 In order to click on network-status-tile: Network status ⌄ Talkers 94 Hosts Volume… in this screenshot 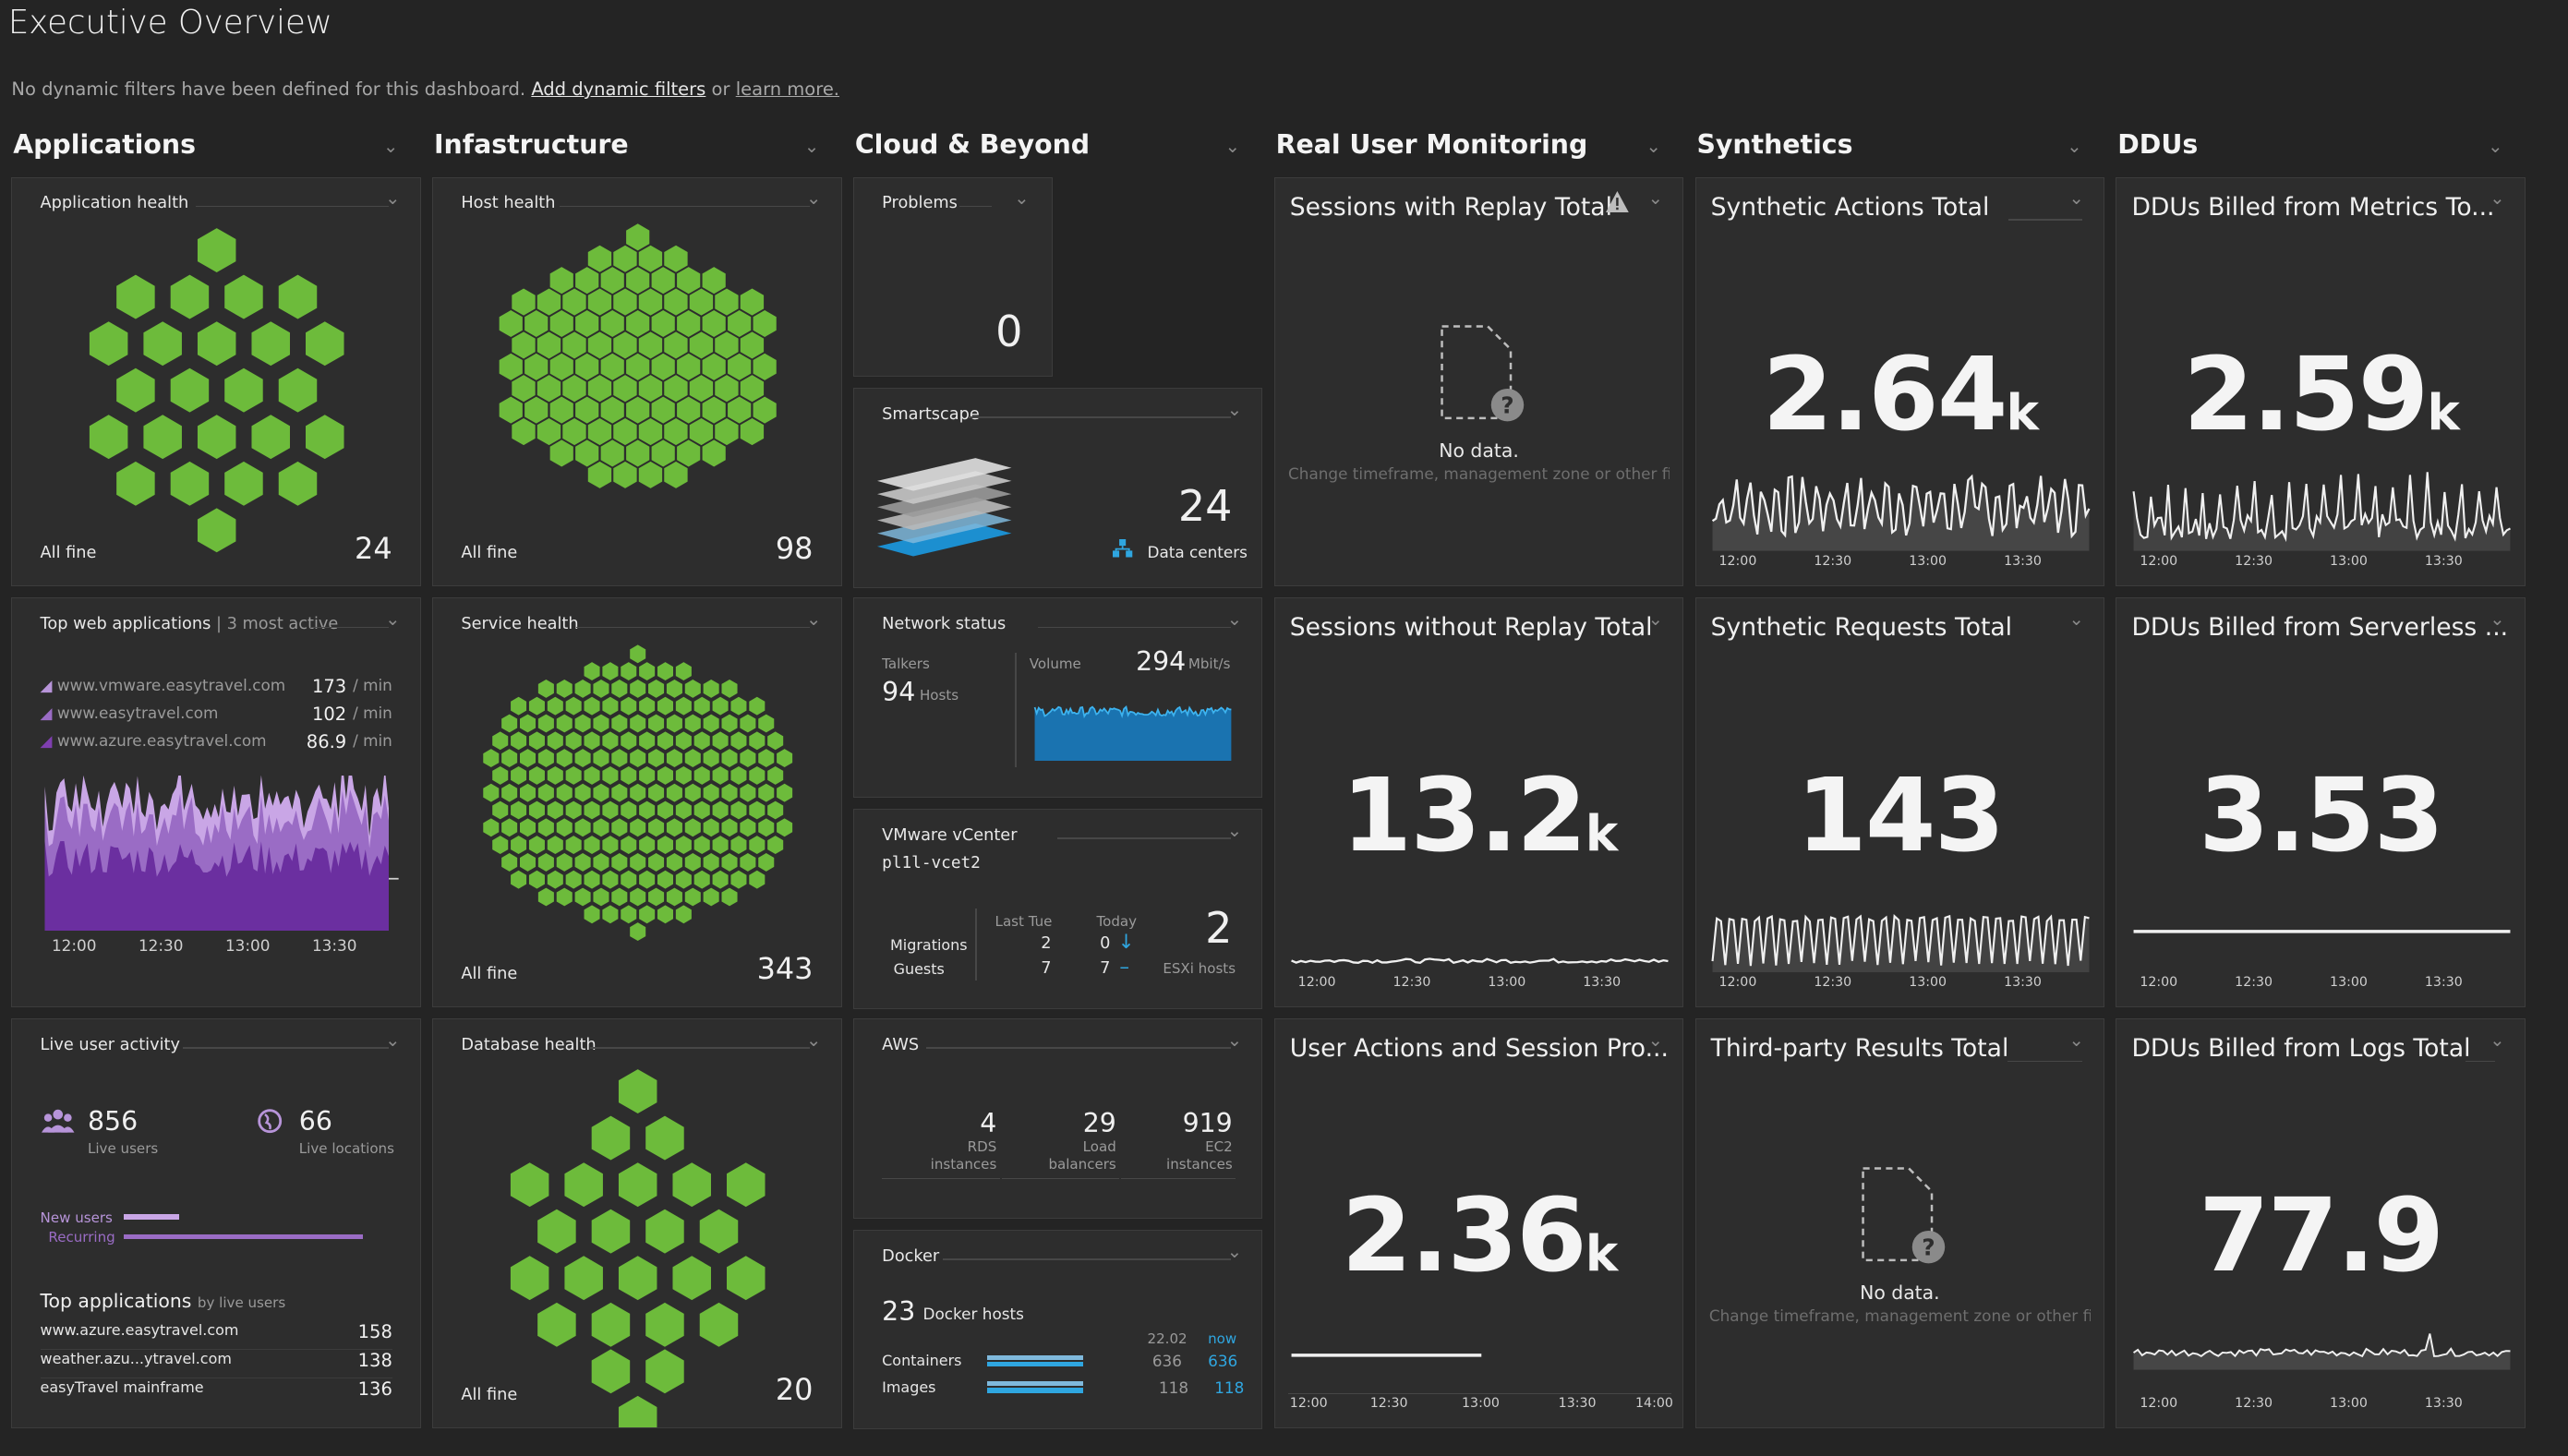, I will do `click(1058, 697)`.